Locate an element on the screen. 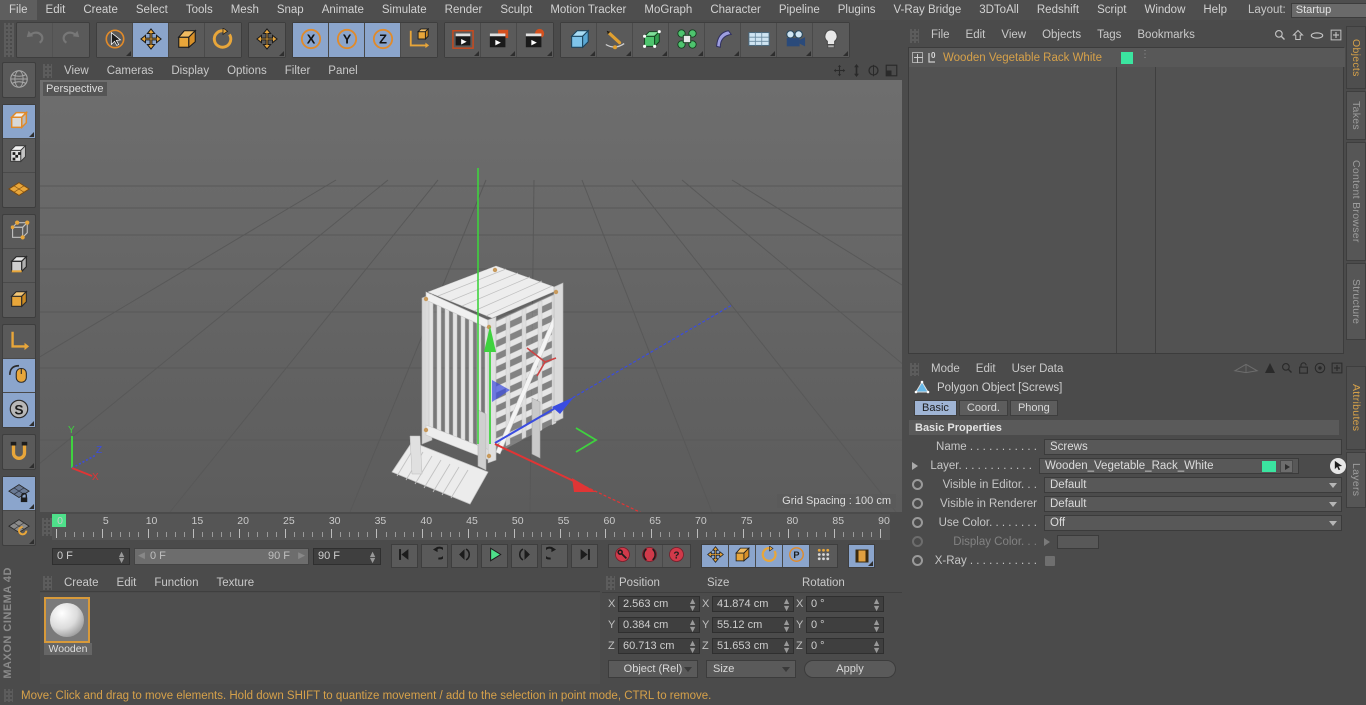 The image size is (1366, 705). step-back-button is located at coordinates (464, 556).